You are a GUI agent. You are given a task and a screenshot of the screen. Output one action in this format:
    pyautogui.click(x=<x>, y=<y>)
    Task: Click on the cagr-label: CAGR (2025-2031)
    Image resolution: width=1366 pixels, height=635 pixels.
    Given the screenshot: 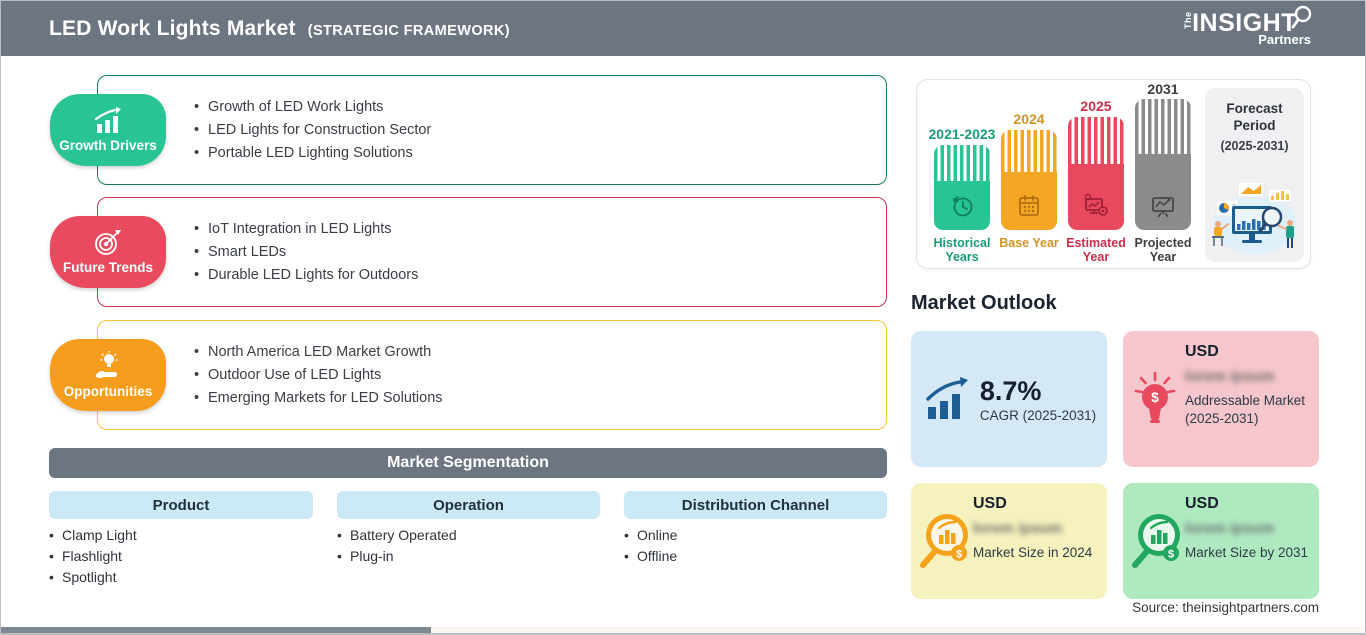 What is the action you would take?
    pyautogui.click(x=1038, y=415)
    